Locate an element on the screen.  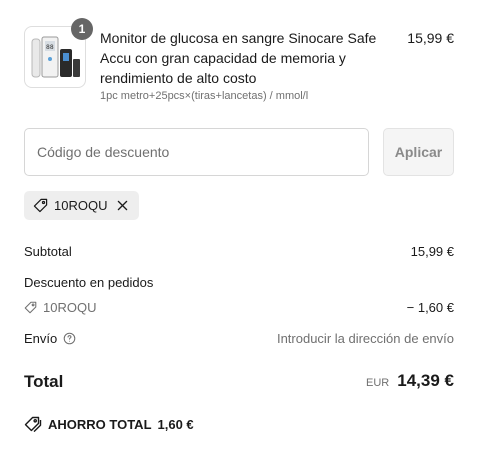
order-discount-value: − 1,60 € is located at coordinates (430, 307).